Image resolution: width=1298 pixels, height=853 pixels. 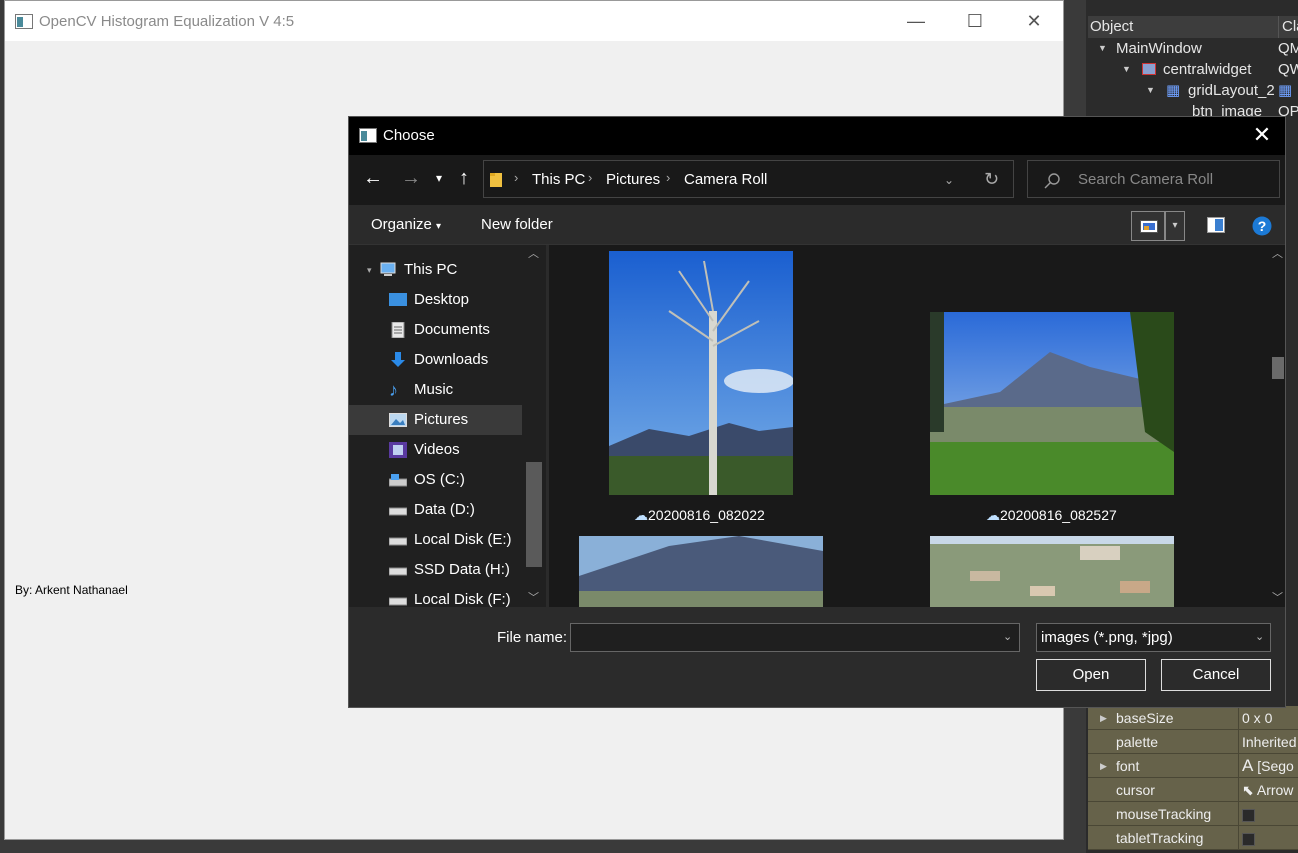 I want to click on file-label: ☁20200816_082527, so click(x=1051, y=515).